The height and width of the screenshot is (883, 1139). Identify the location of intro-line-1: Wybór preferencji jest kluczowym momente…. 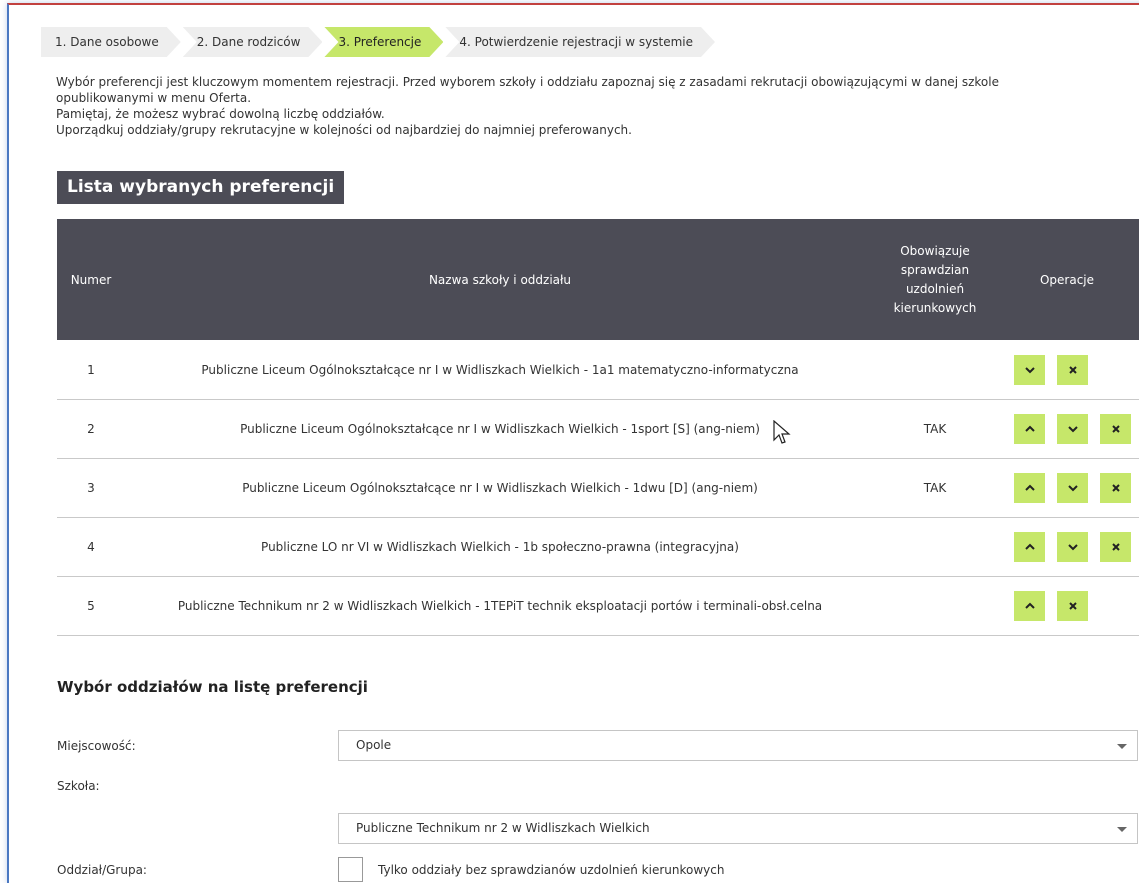
(527, 82).